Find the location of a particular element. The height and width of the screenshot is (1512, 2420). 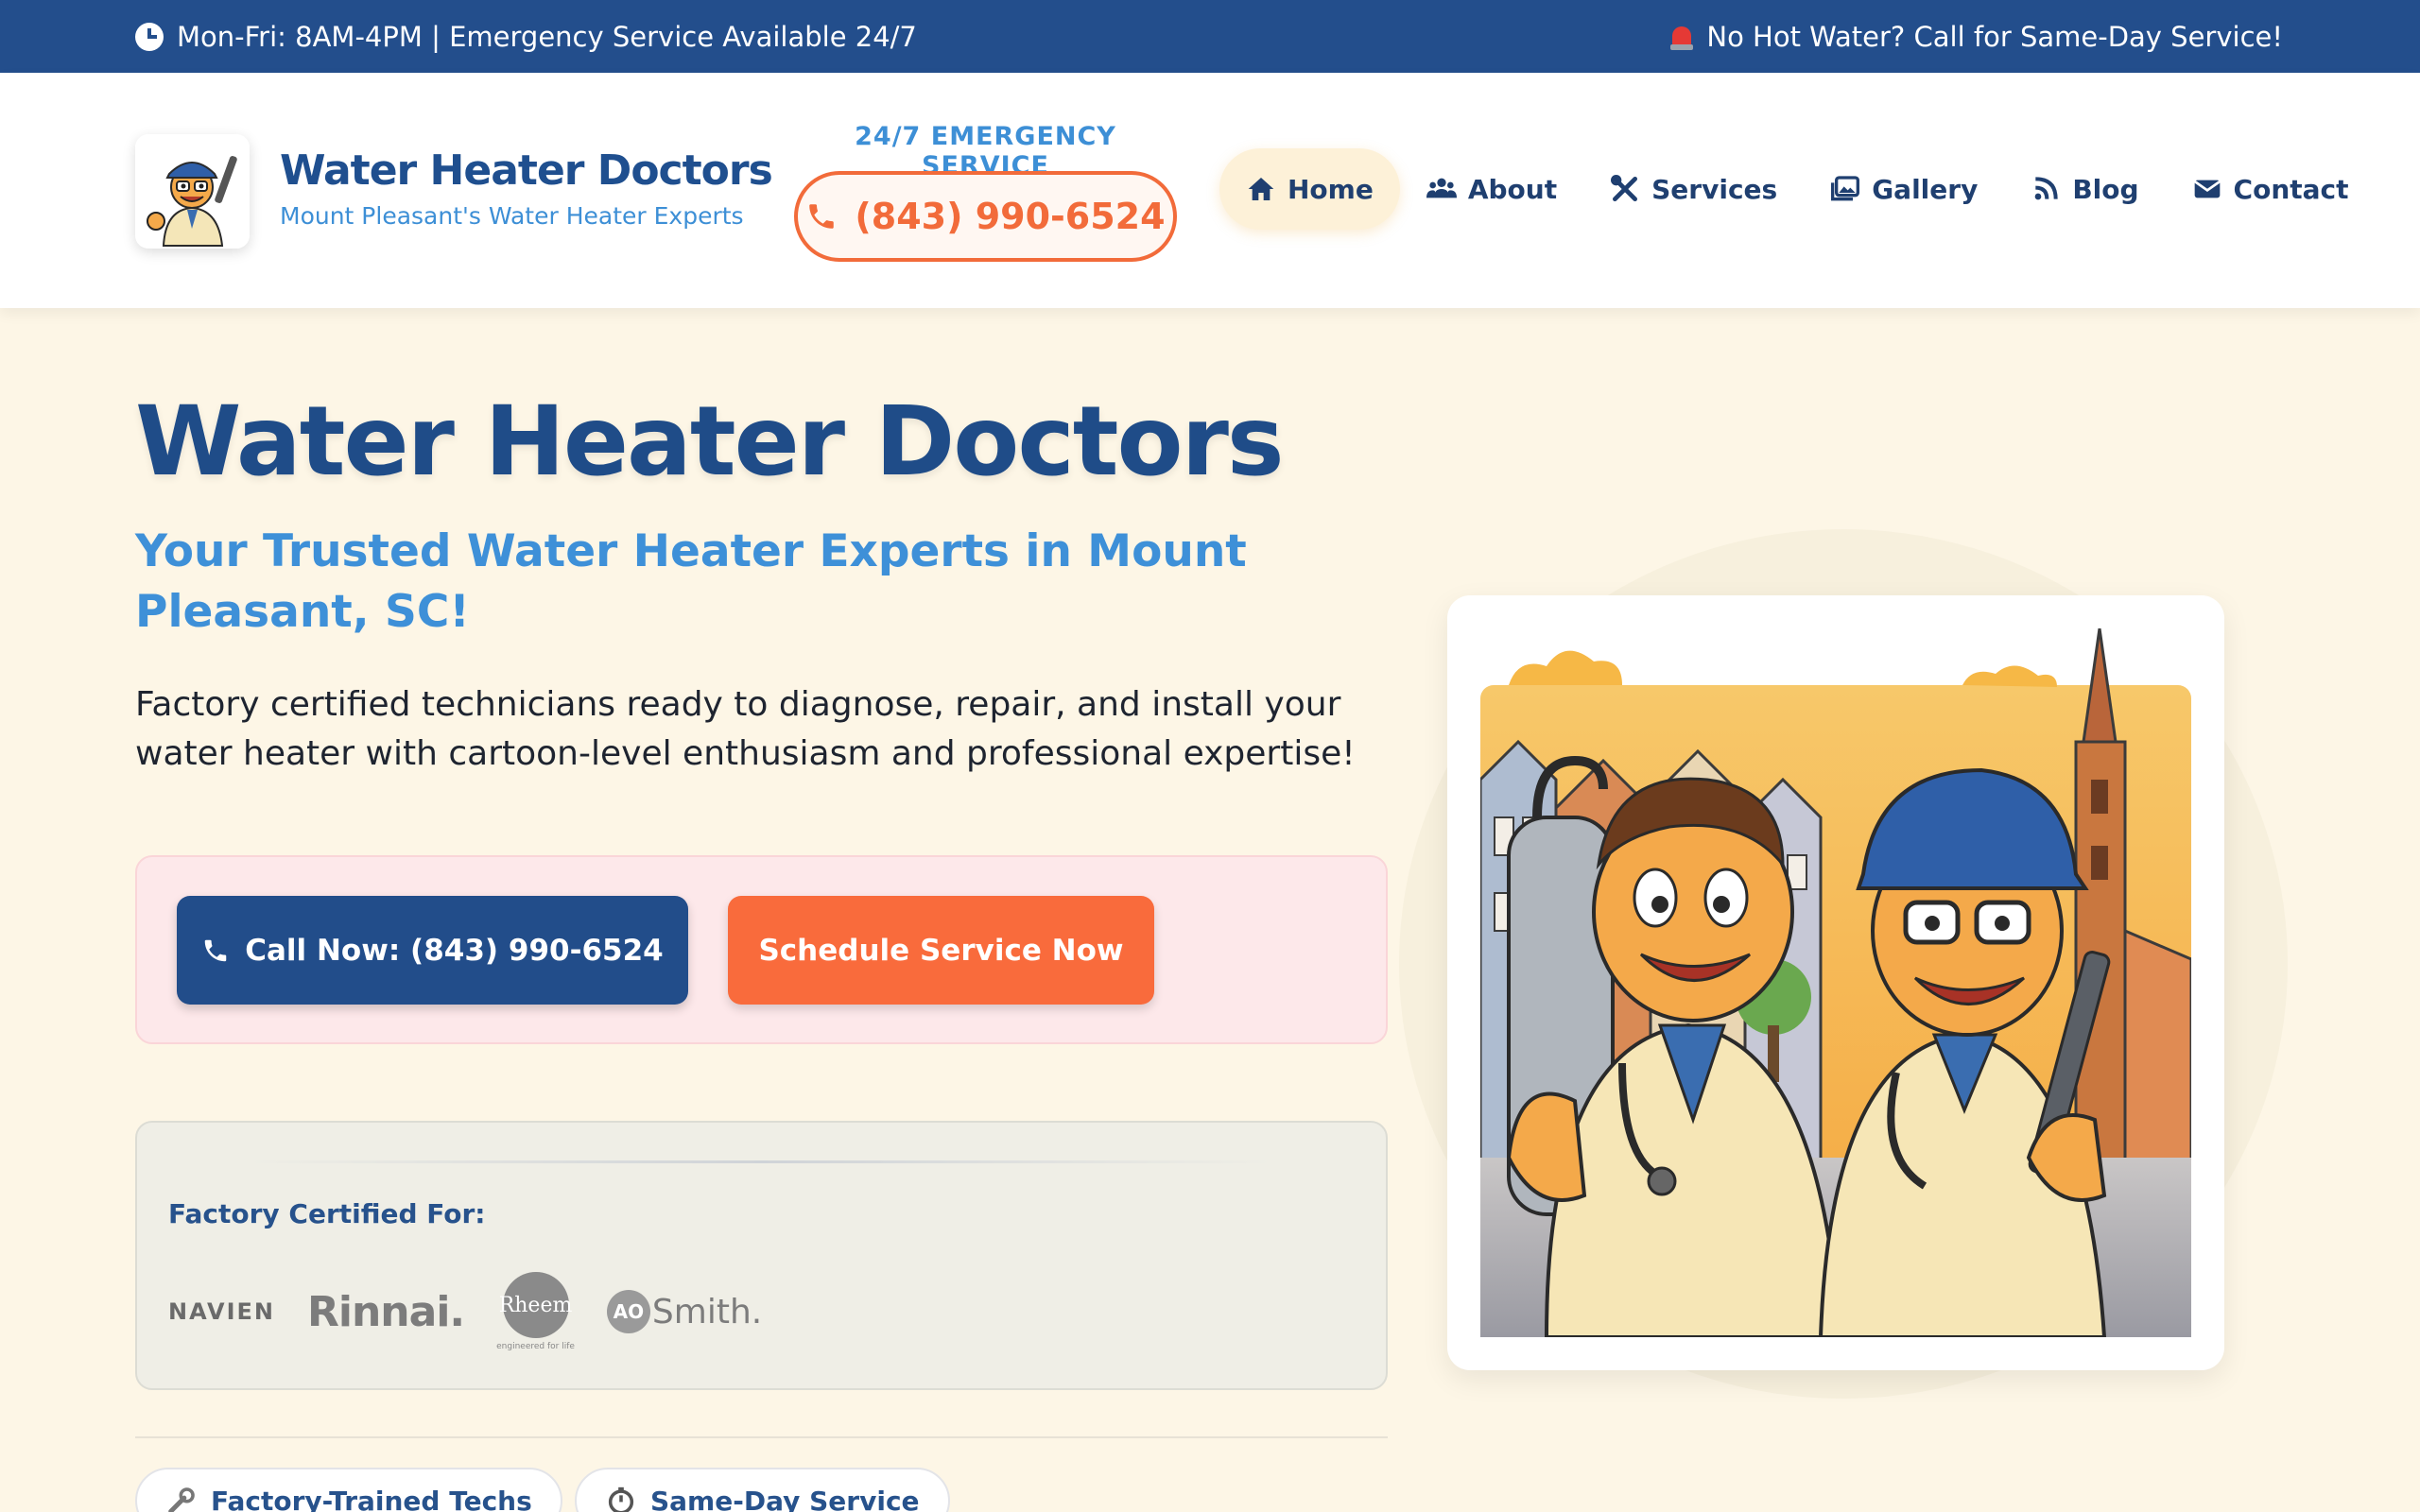

rheem-badge: Rheem is located at coordinates (535, 1305).